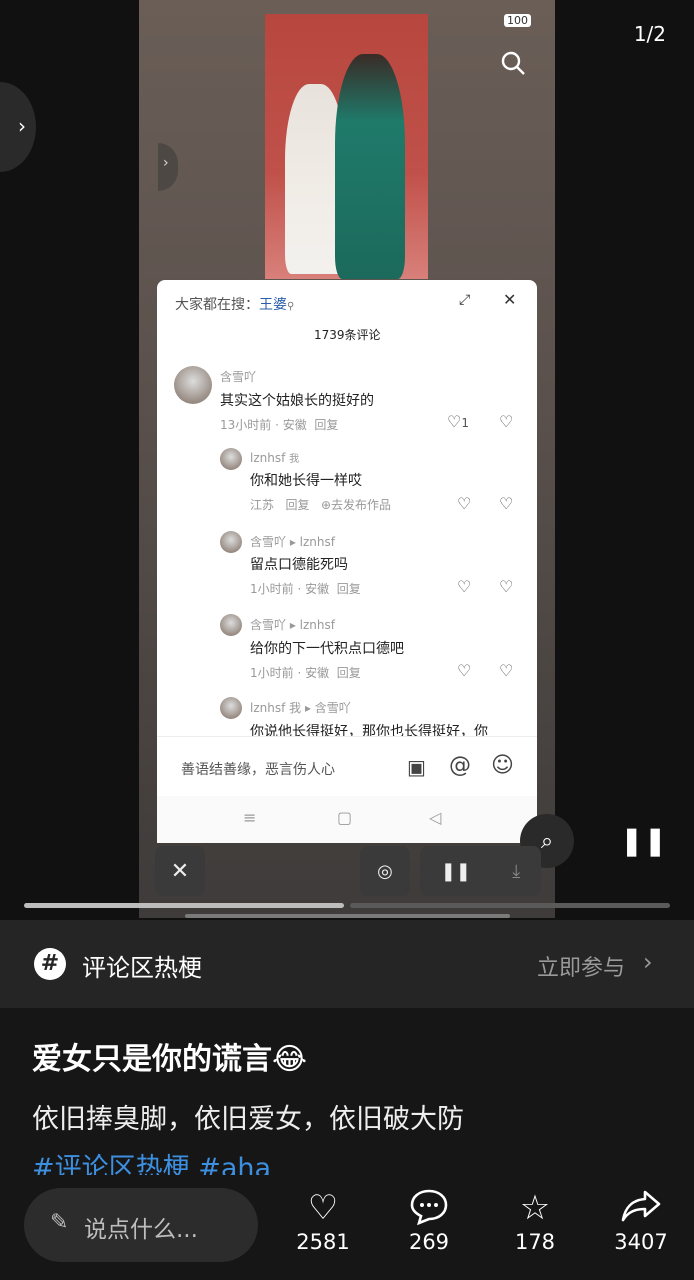 The height and width of the screenshot is (1280, 694). I want to click on home-nav-icon: ▢, so click(344, 817).